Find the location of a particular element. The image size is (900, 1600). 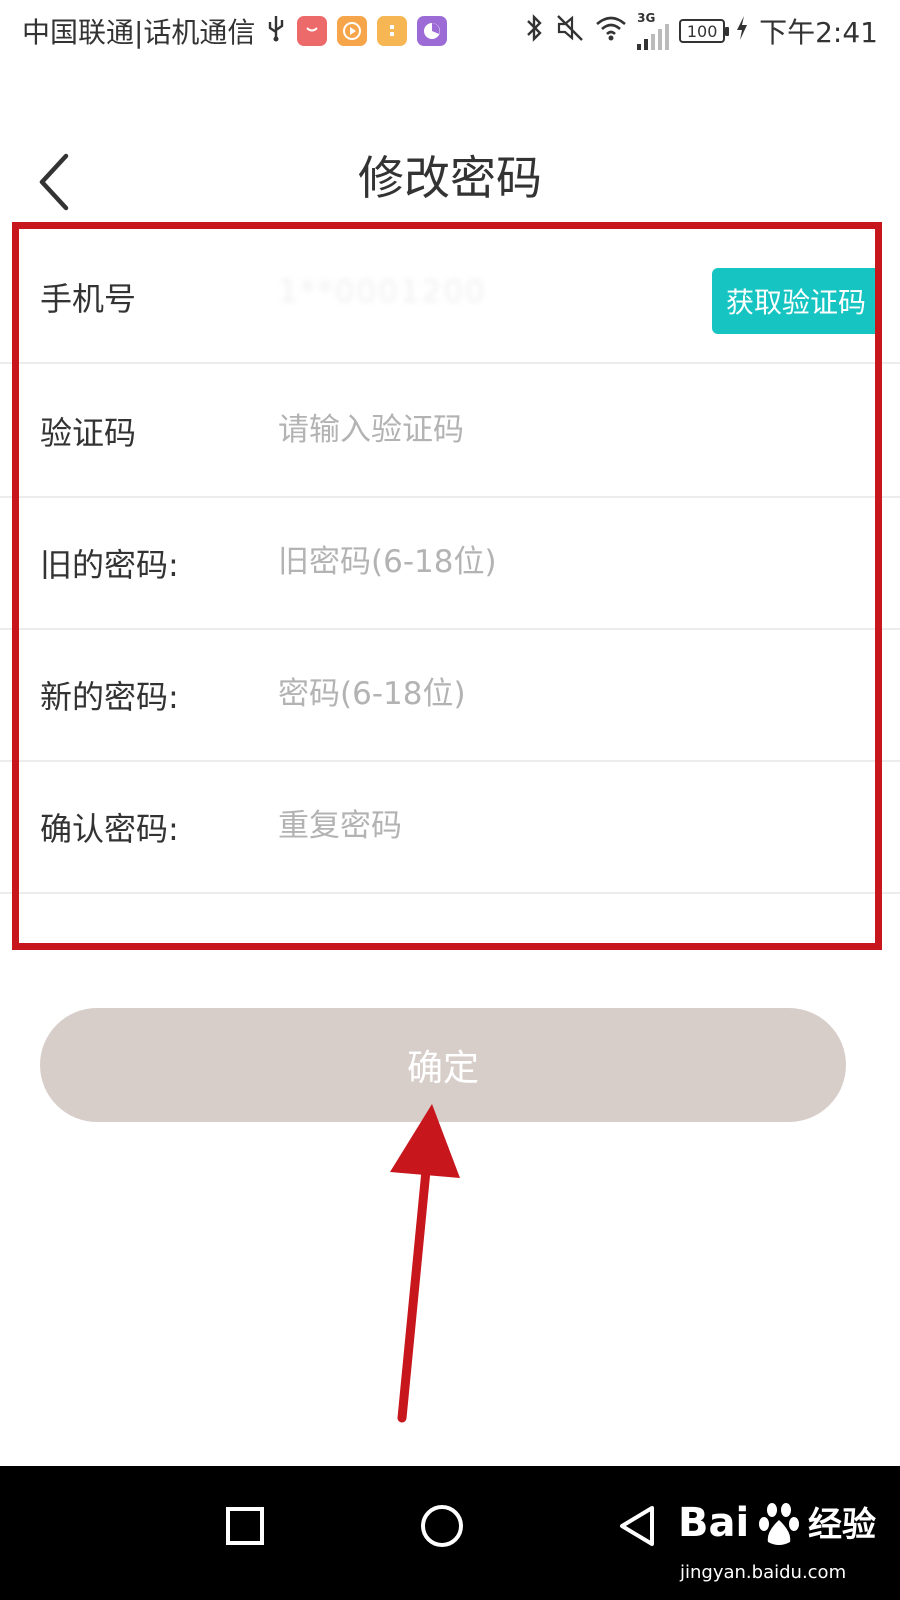

phone-value: 1**0001200 is located at coordinates (382, 292).